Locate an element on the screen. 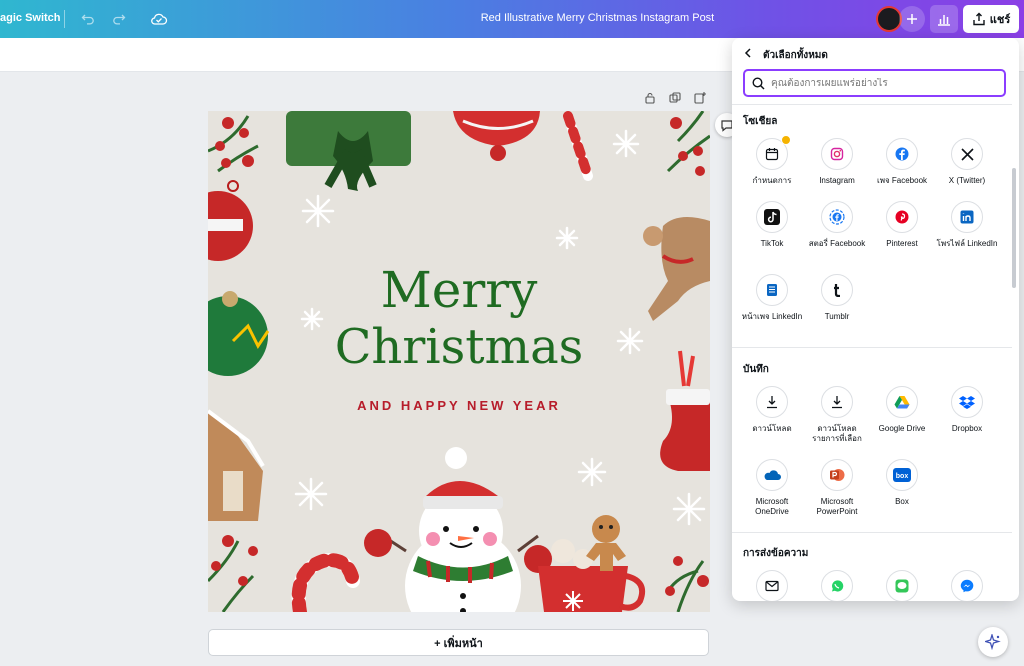 The height and width of the screenshot is (666, 1024). share-option-messenger is located at coordinates (967, 585).